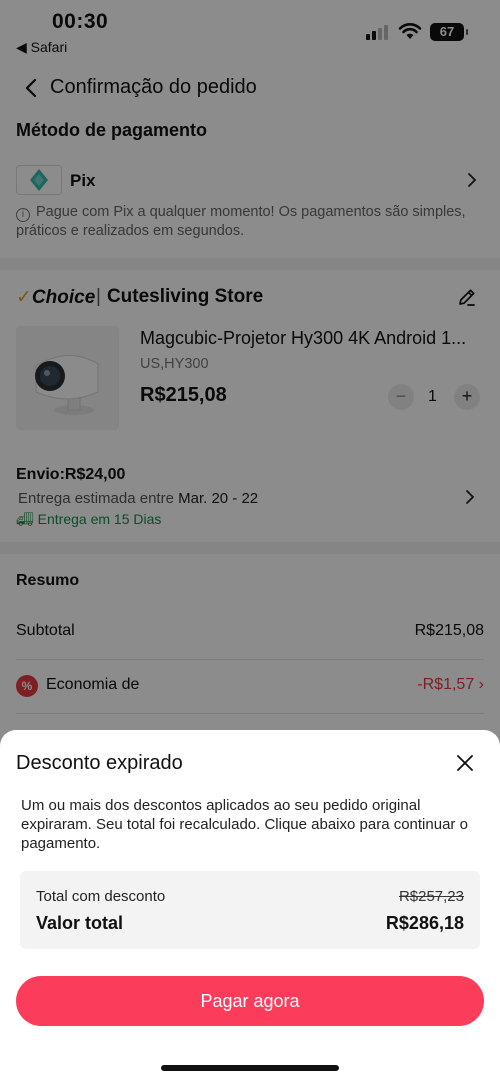 This screenshot has width=500, height=1082. Describe the element at coordinates (431, 896) in the screenshot. I see `discount-total-value: R$257,23` at that location.